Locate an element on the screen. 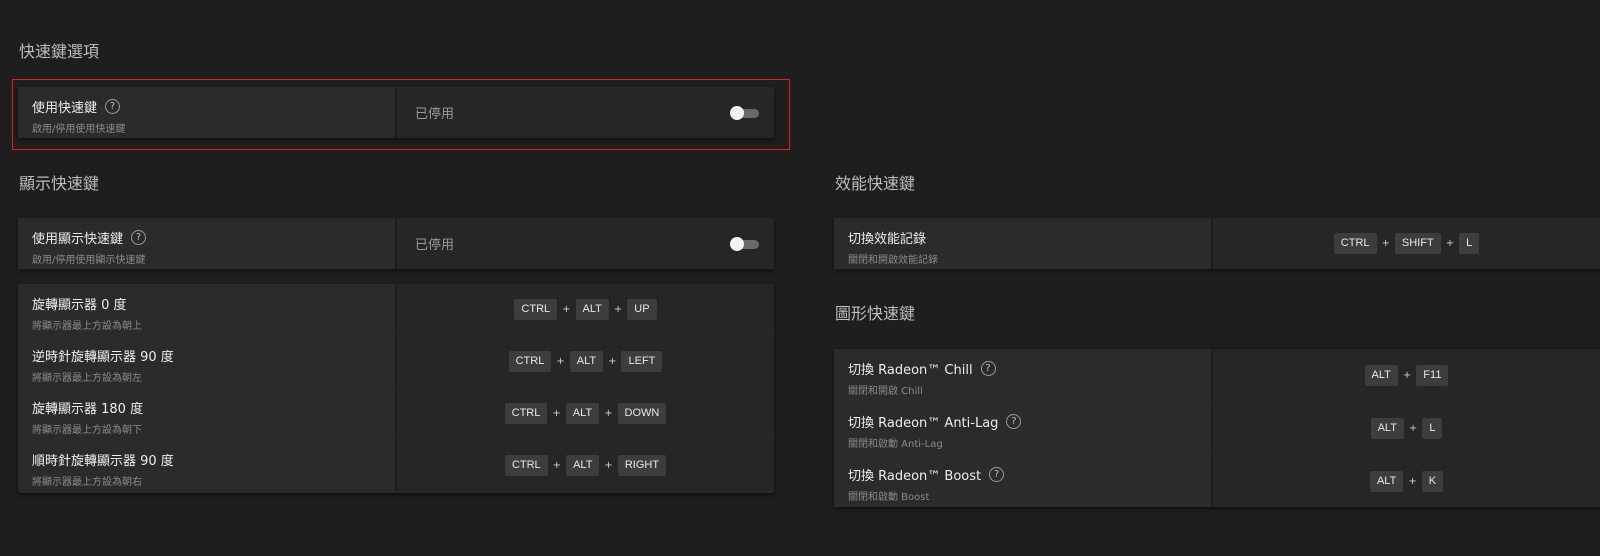 Image resolution: width=1600 pixels, height=556 pixels. key-cap: LEFT is located at coordinates (642, 361).